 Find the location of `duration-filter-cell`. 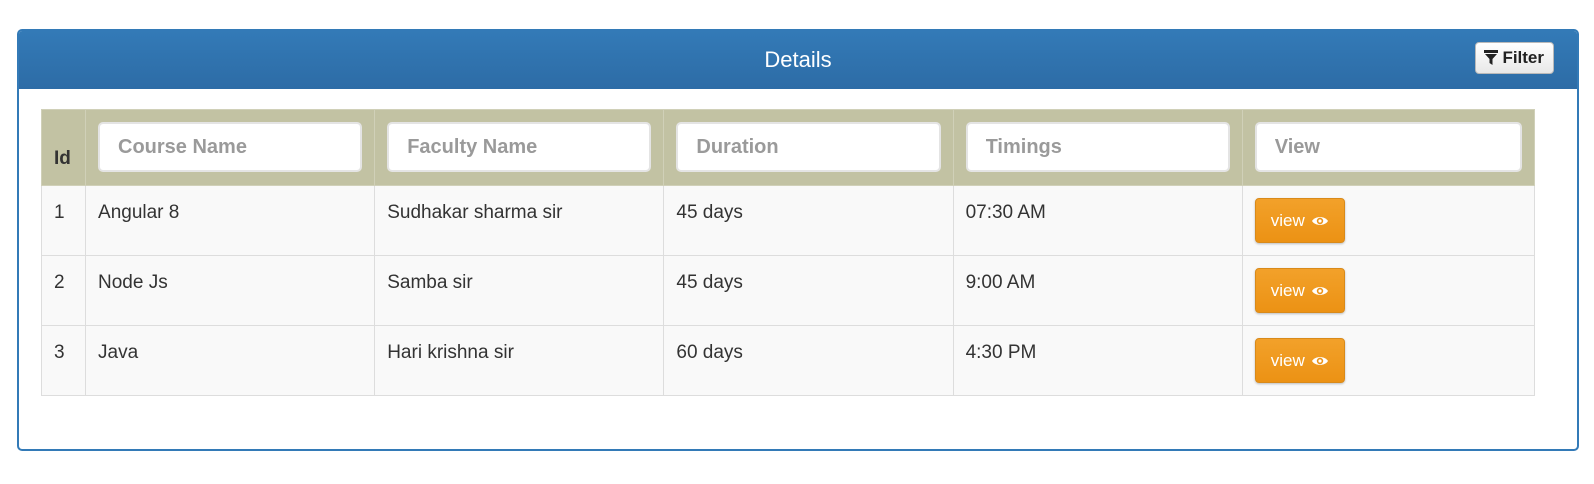

duration-filter-cell is located at coordinates (808, 147).